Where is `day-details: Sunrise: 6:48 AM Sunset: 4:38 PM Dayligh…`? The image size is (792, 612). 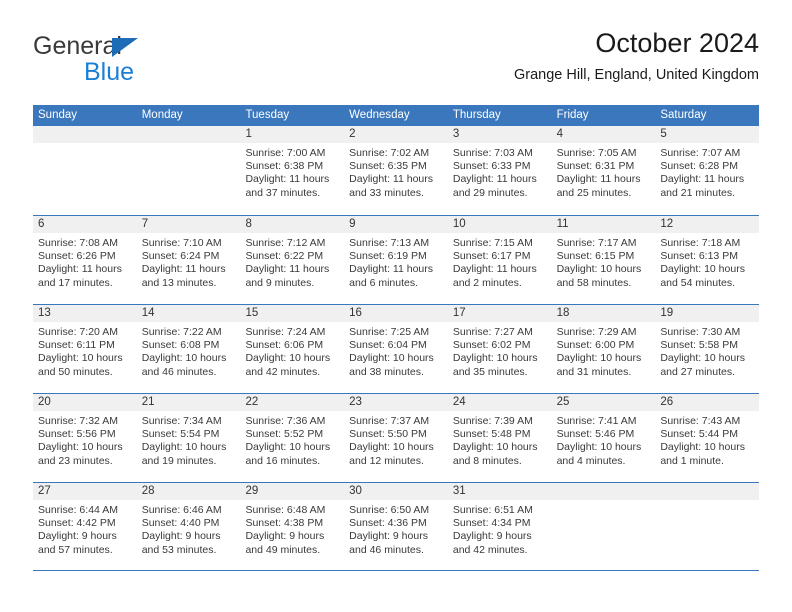
day-details: Sunrise: 6:48 AM Sunset: 4:38 PM Dayligh… is located at coordinates (292, 528).